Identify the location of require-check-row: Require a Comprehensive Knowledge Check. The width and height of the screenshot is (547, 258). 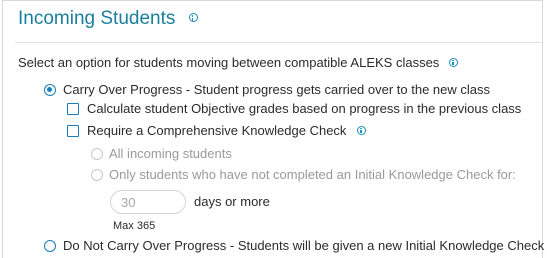
(227, 130).